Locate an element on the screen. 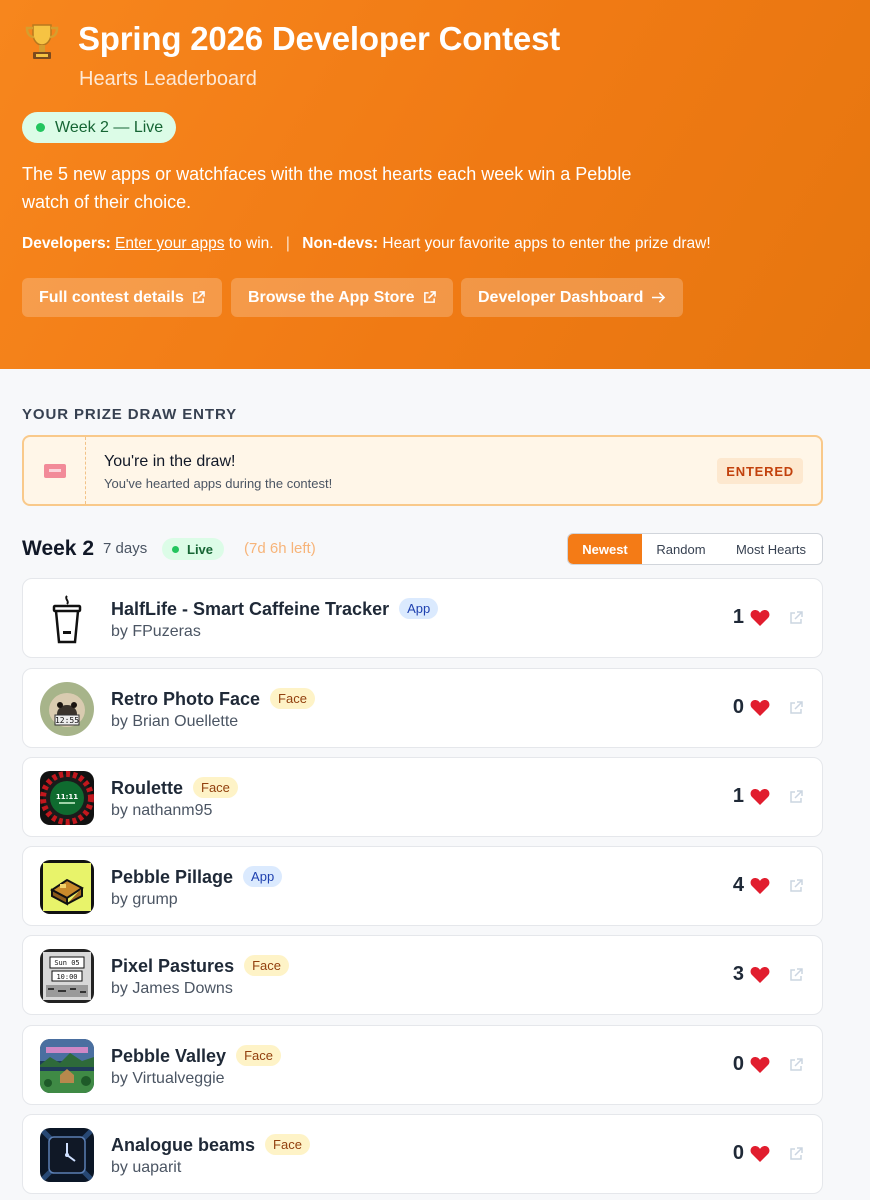  nondevs-label: Non-devs: is located at coordinates (340, 243).